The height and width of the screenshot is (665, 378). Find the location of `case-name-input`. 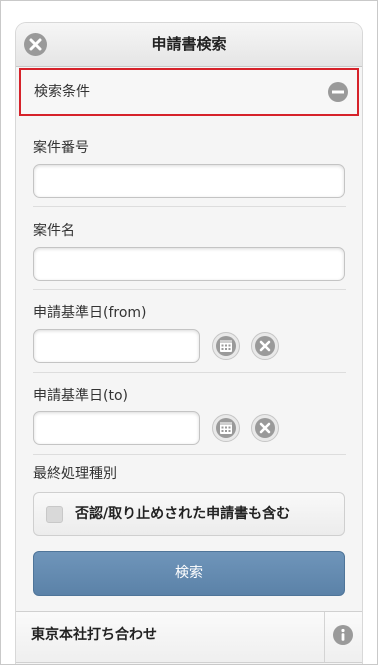

case-name-input is located at coordinates (189, 264).